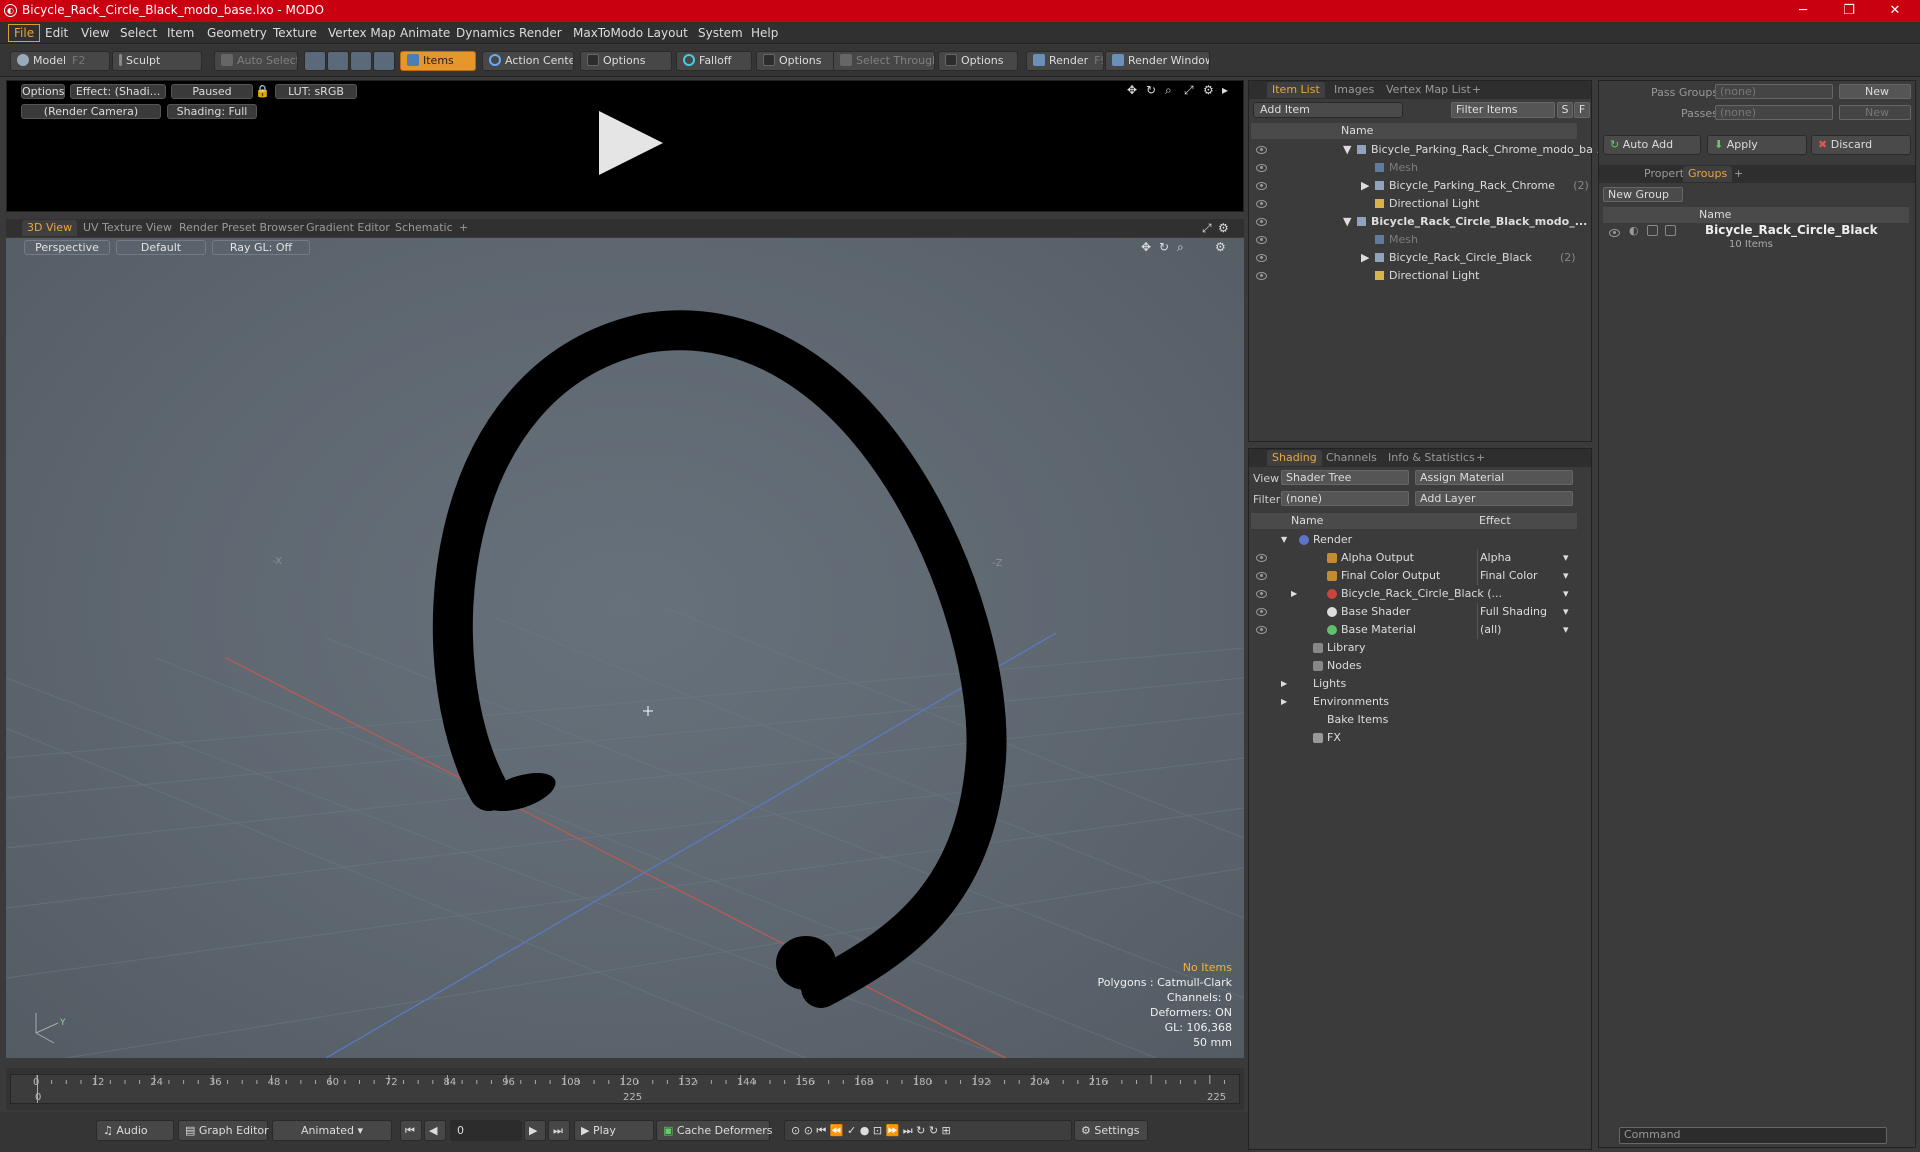 The height and width of the screenshot is (1152, 1920). I want to click on select-options-button: Options, so click(978, 61).